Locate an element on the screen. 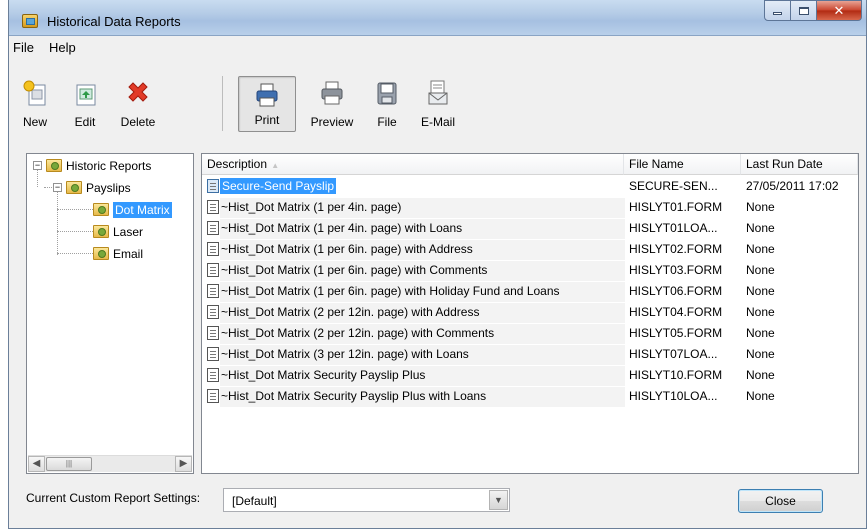  scroll-right-icon: ▶ is located at coordinates (183, 464).